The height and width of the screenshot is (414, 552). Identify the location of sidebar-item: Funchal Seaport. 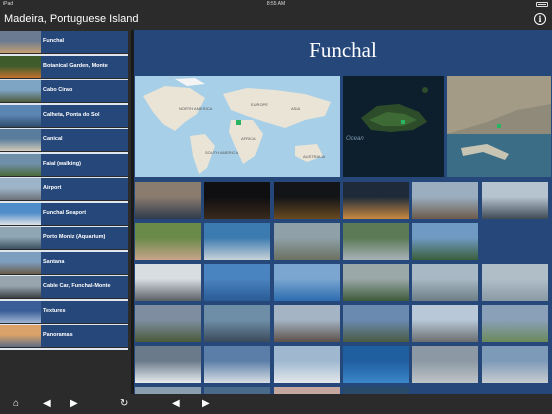
(64, 215).